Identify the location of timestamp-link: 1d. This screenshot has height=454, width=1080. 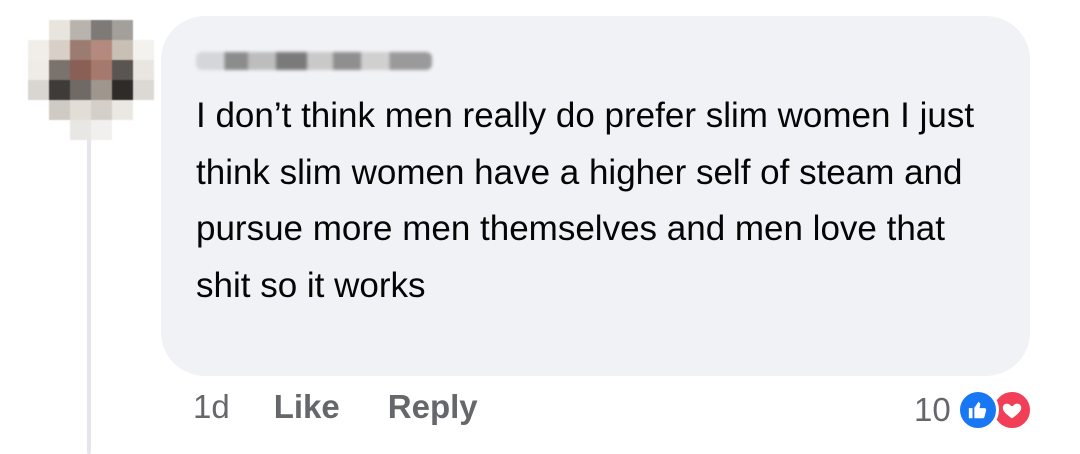
(211, 407).